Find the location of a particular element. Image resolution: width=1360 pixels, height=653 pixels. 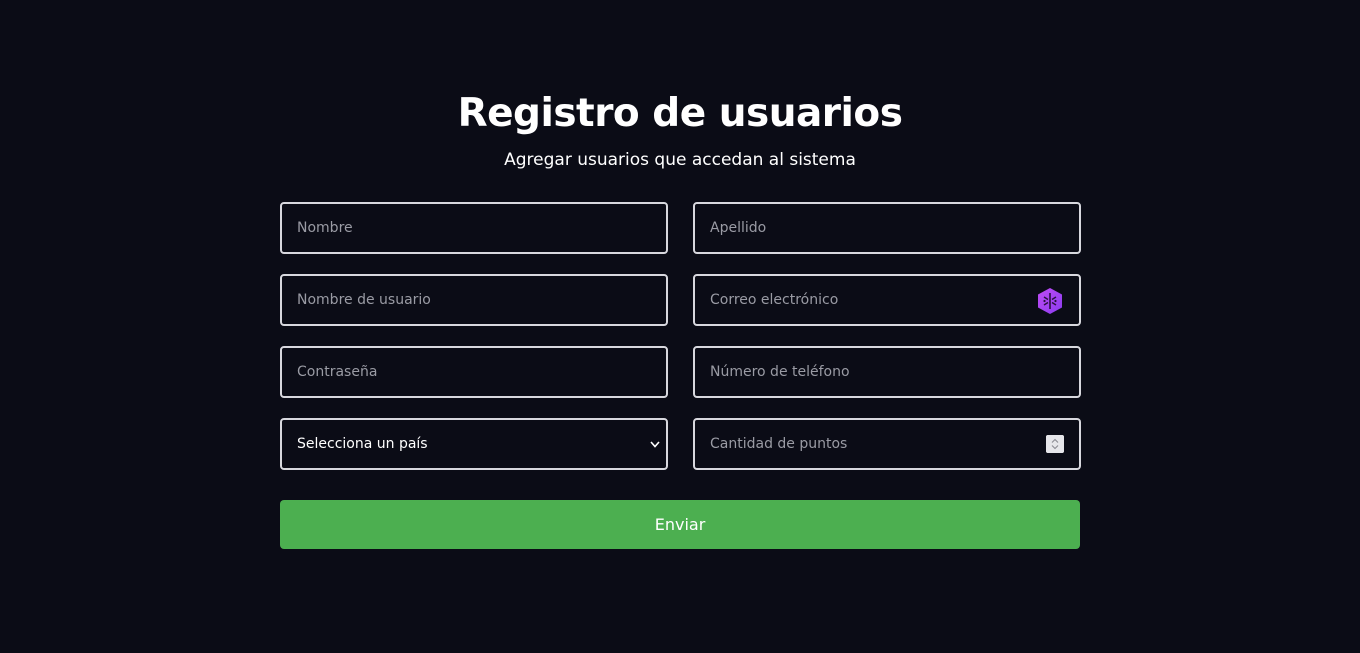

page-subtitle: Agregar usuarios que accedan al sistema is located at coordinates (680, 160).